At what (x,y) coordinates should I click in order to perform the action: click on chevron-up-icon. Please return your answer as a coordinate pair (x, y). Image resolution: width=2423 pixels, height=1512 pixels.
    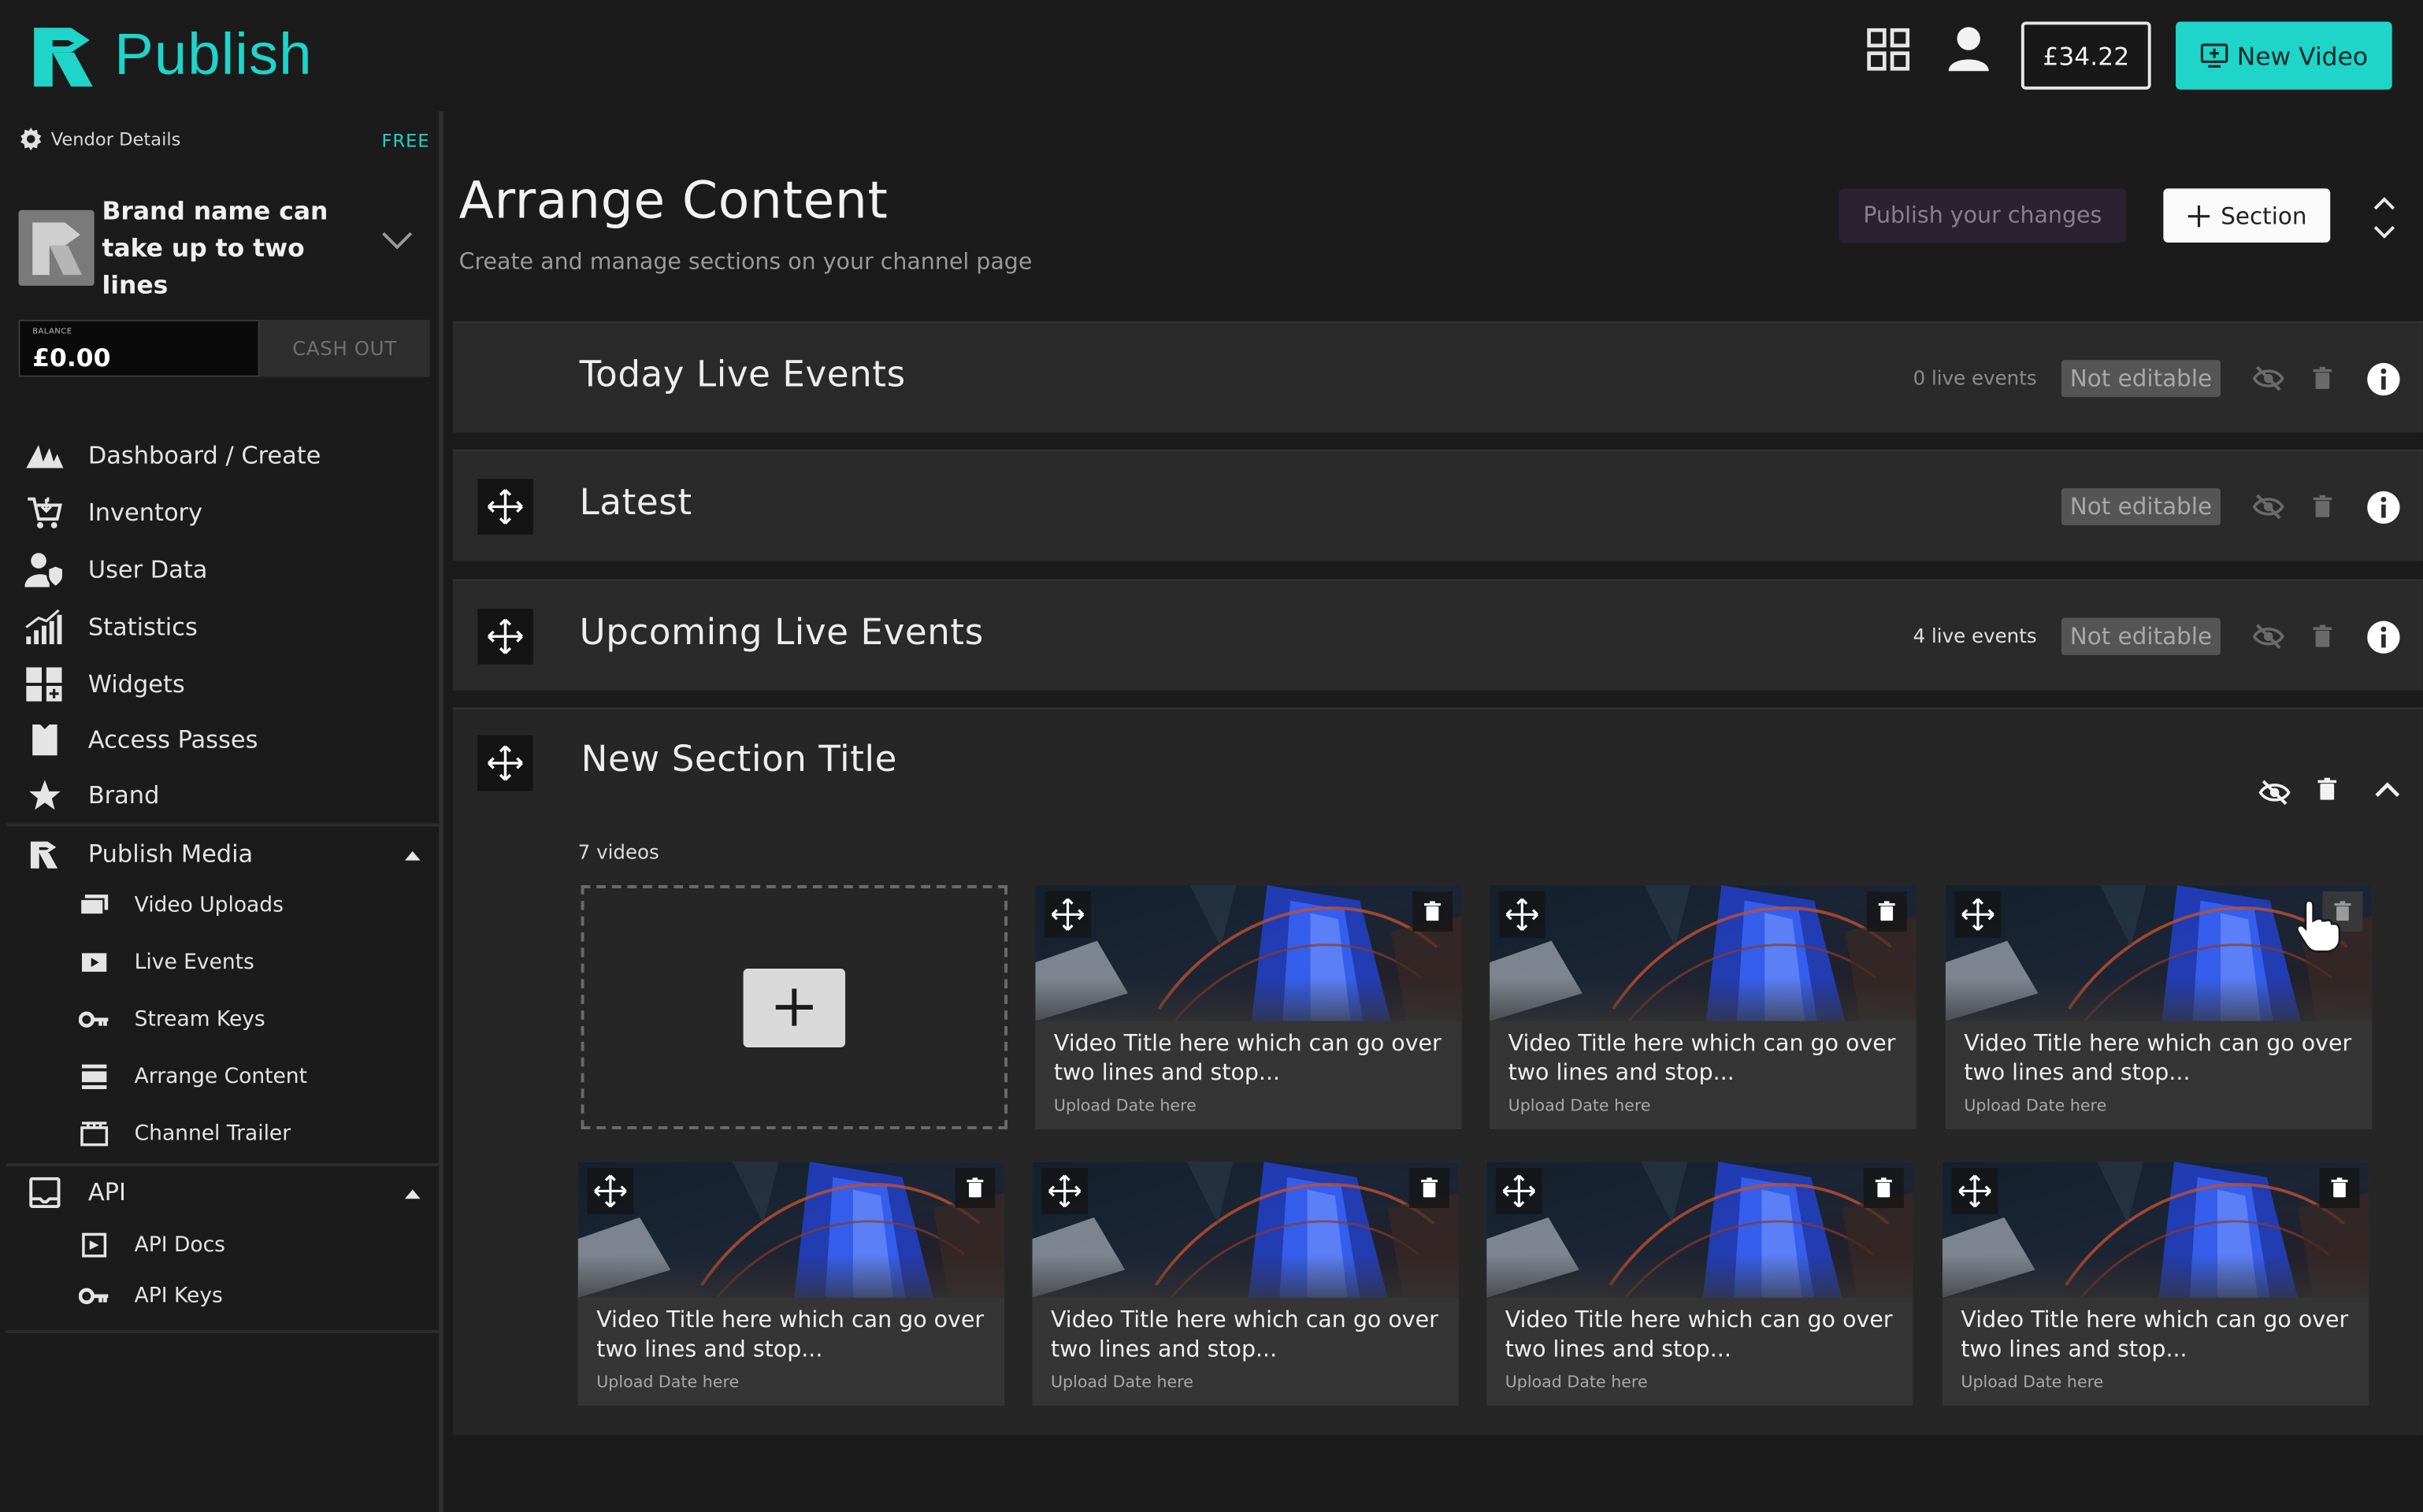
    Looking at the image, I should click on (2387, 789).